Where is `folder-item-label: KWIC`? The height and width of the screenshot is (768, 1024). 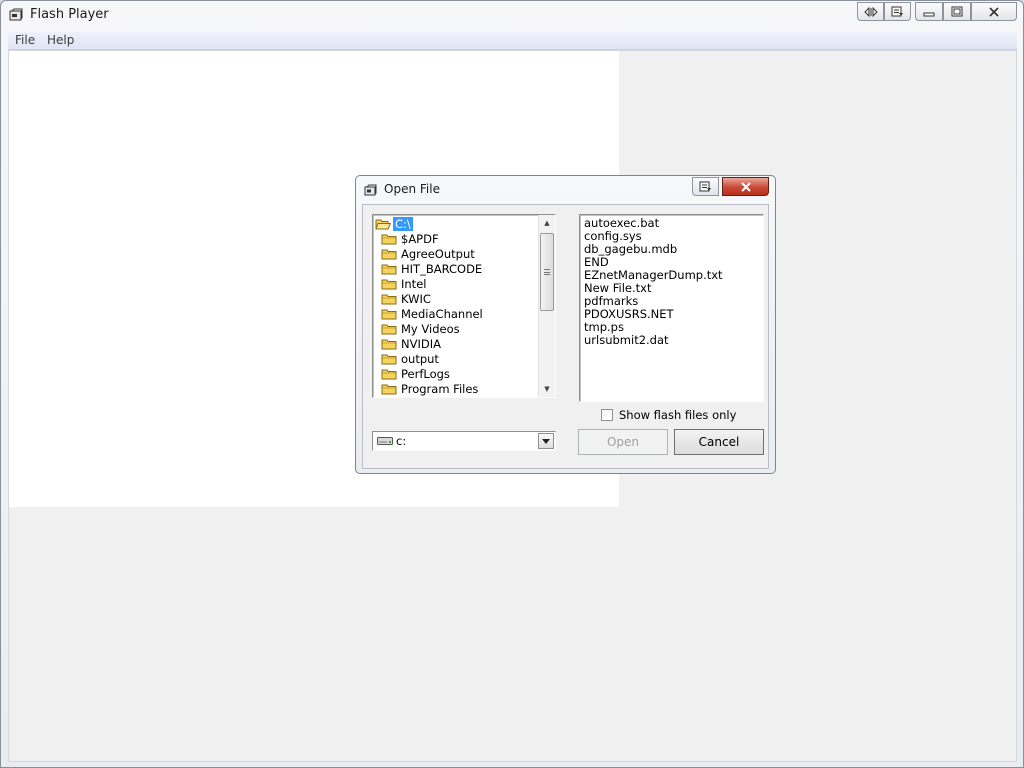
folder-item-label: KWIC is located at coordinates (416, 298).